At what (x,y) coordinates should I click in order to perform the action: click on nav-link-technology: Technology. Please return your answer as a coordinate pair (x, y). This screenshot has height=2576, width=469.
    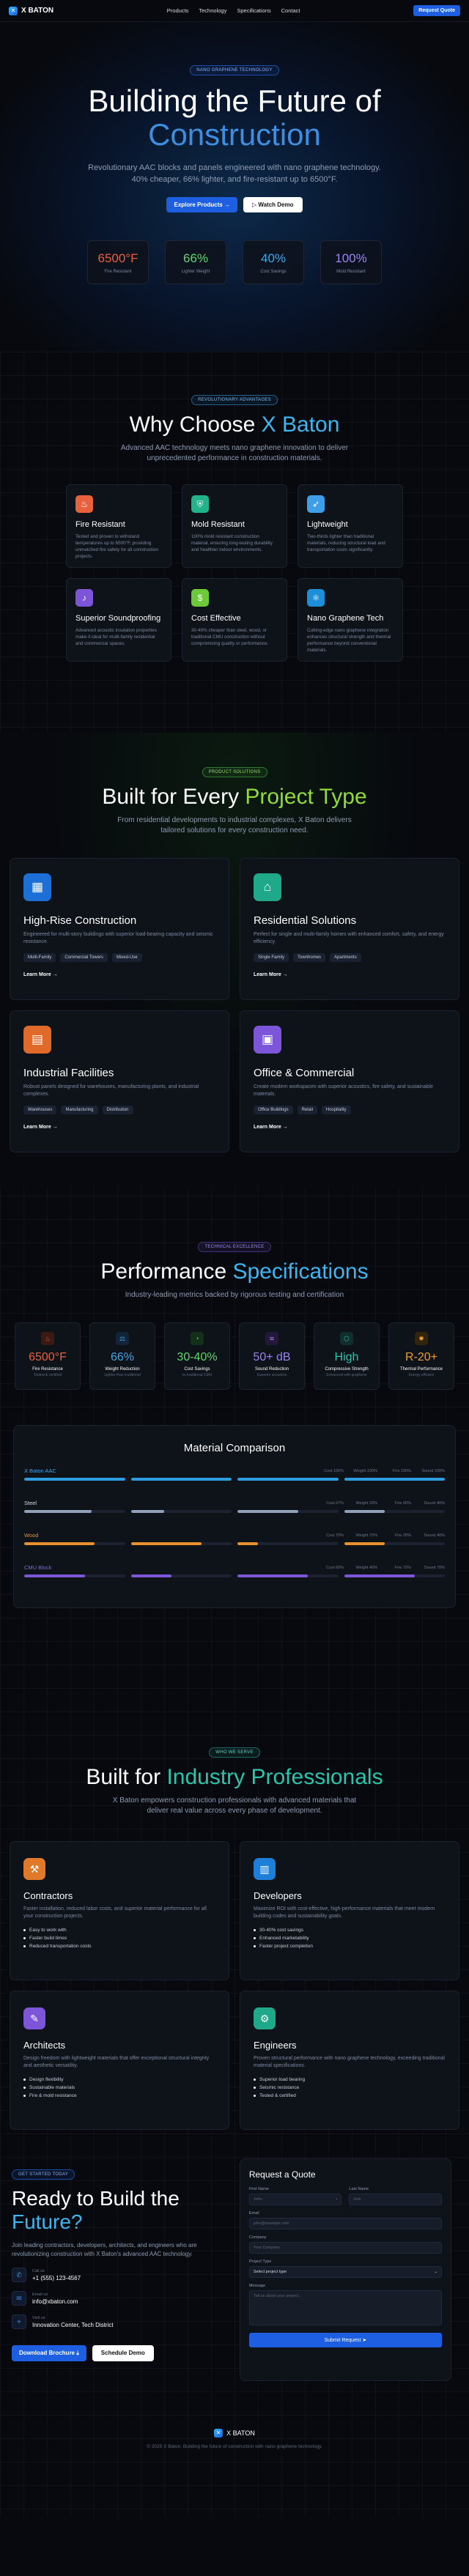
    Looking at the image, I should click on (212, 10).